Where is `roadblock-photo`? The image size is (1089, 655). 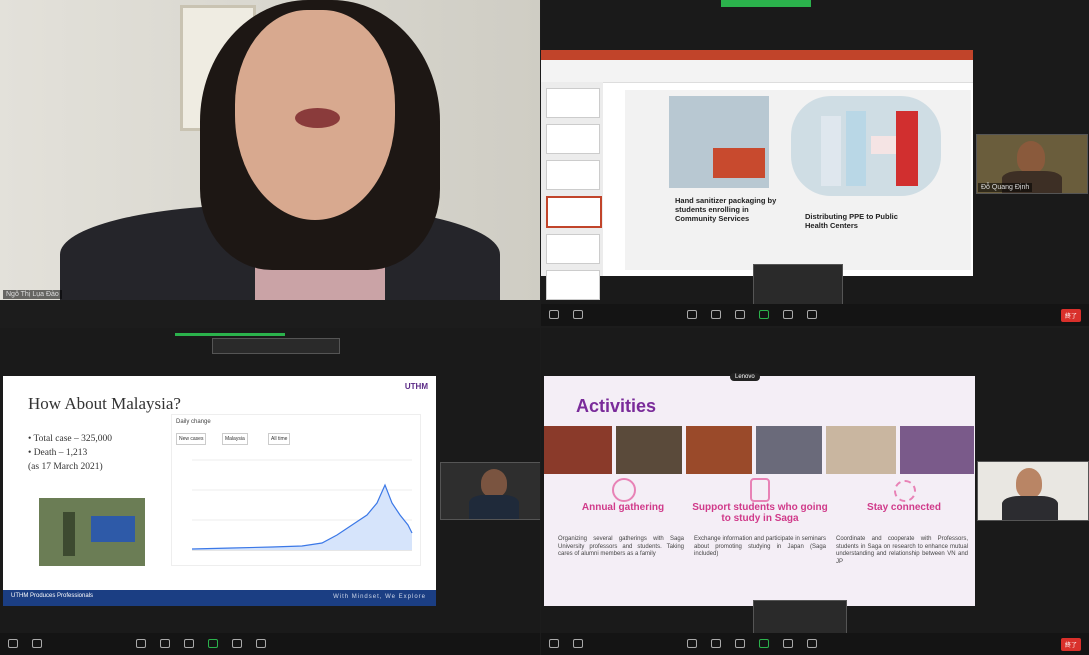
roadblock-photo is located at coordinates (92, 532).